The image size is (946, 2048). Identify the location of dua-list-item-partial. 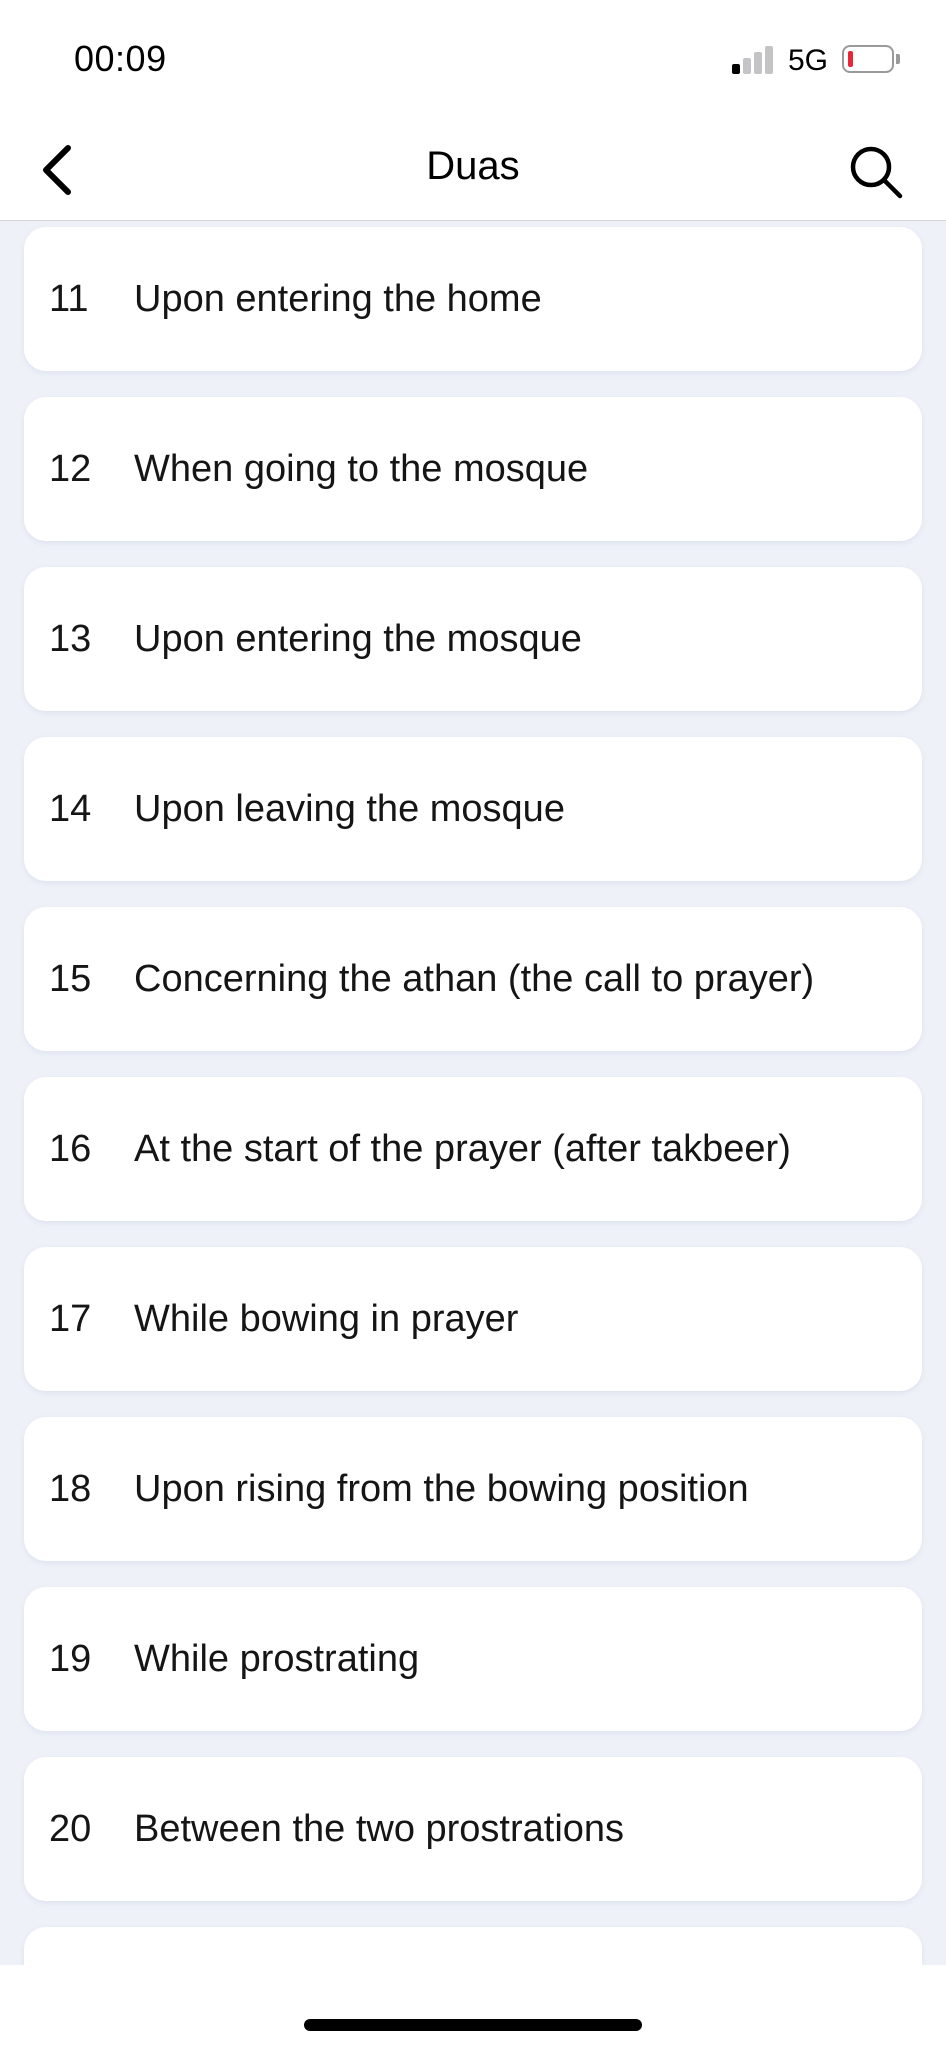
(473, 1946).